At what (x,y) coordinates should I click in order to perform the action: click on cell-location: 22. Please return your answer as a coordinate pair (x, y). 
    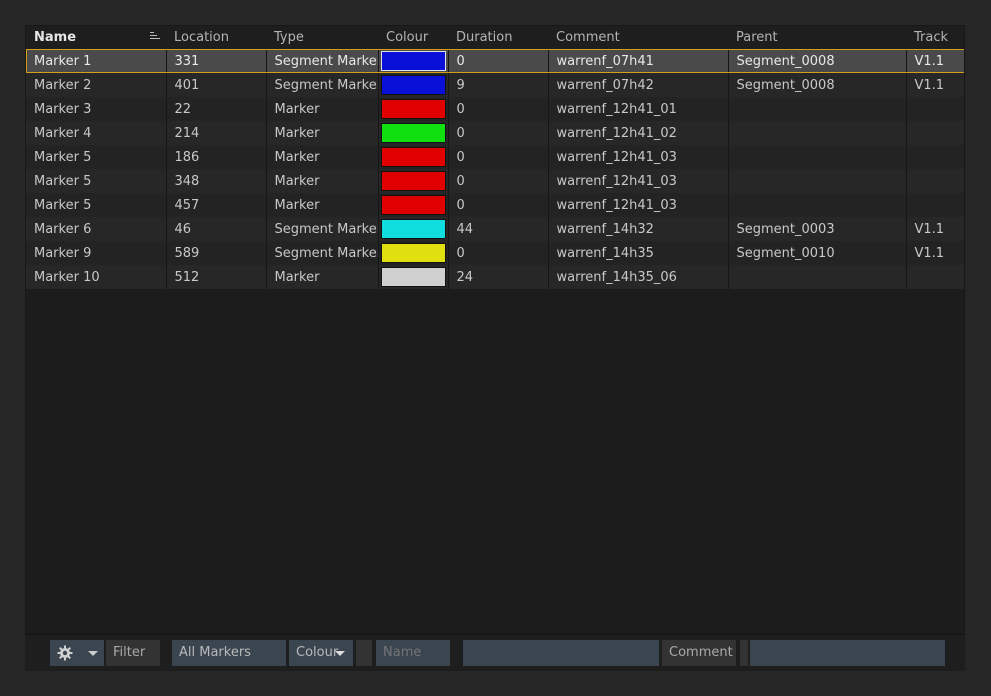
    Looking at the image, I should click on (216, 109).